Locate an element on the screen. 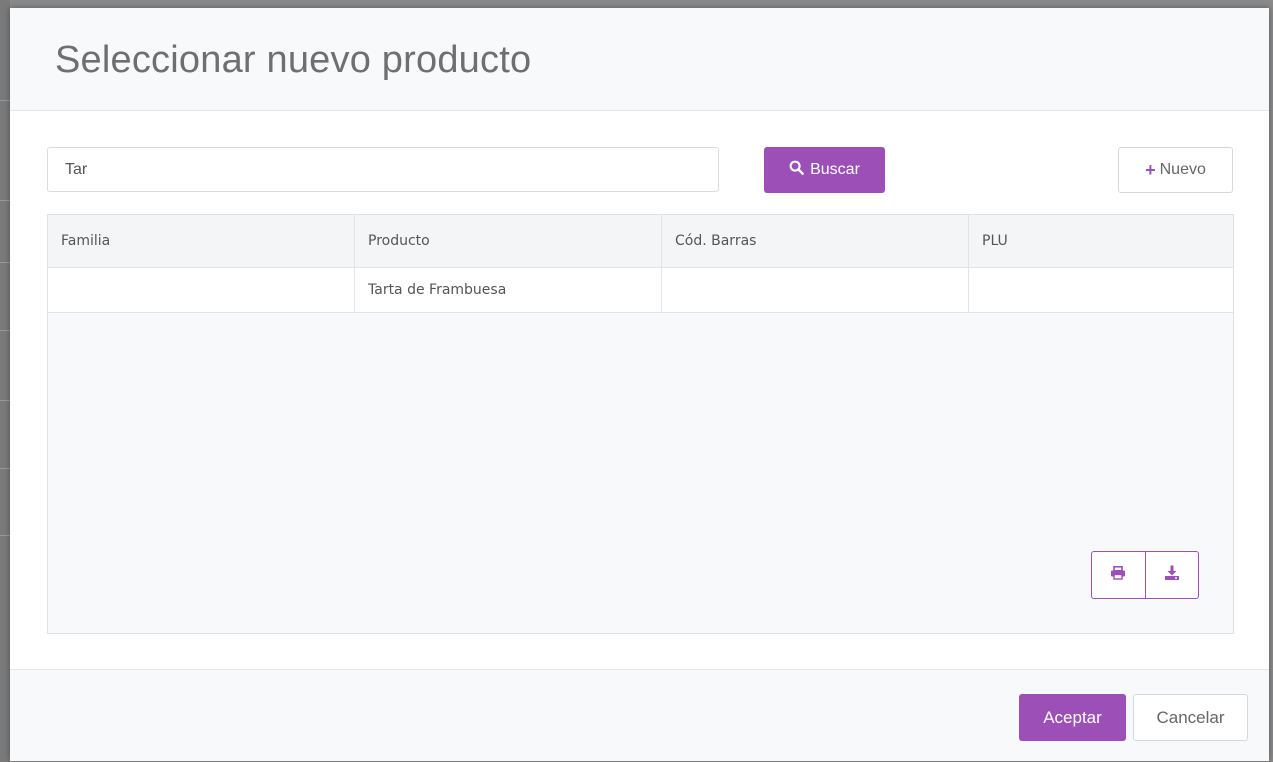 This screenshot has width=1273, height=762. plus-icon: + is located at coordinates (1150, 170).